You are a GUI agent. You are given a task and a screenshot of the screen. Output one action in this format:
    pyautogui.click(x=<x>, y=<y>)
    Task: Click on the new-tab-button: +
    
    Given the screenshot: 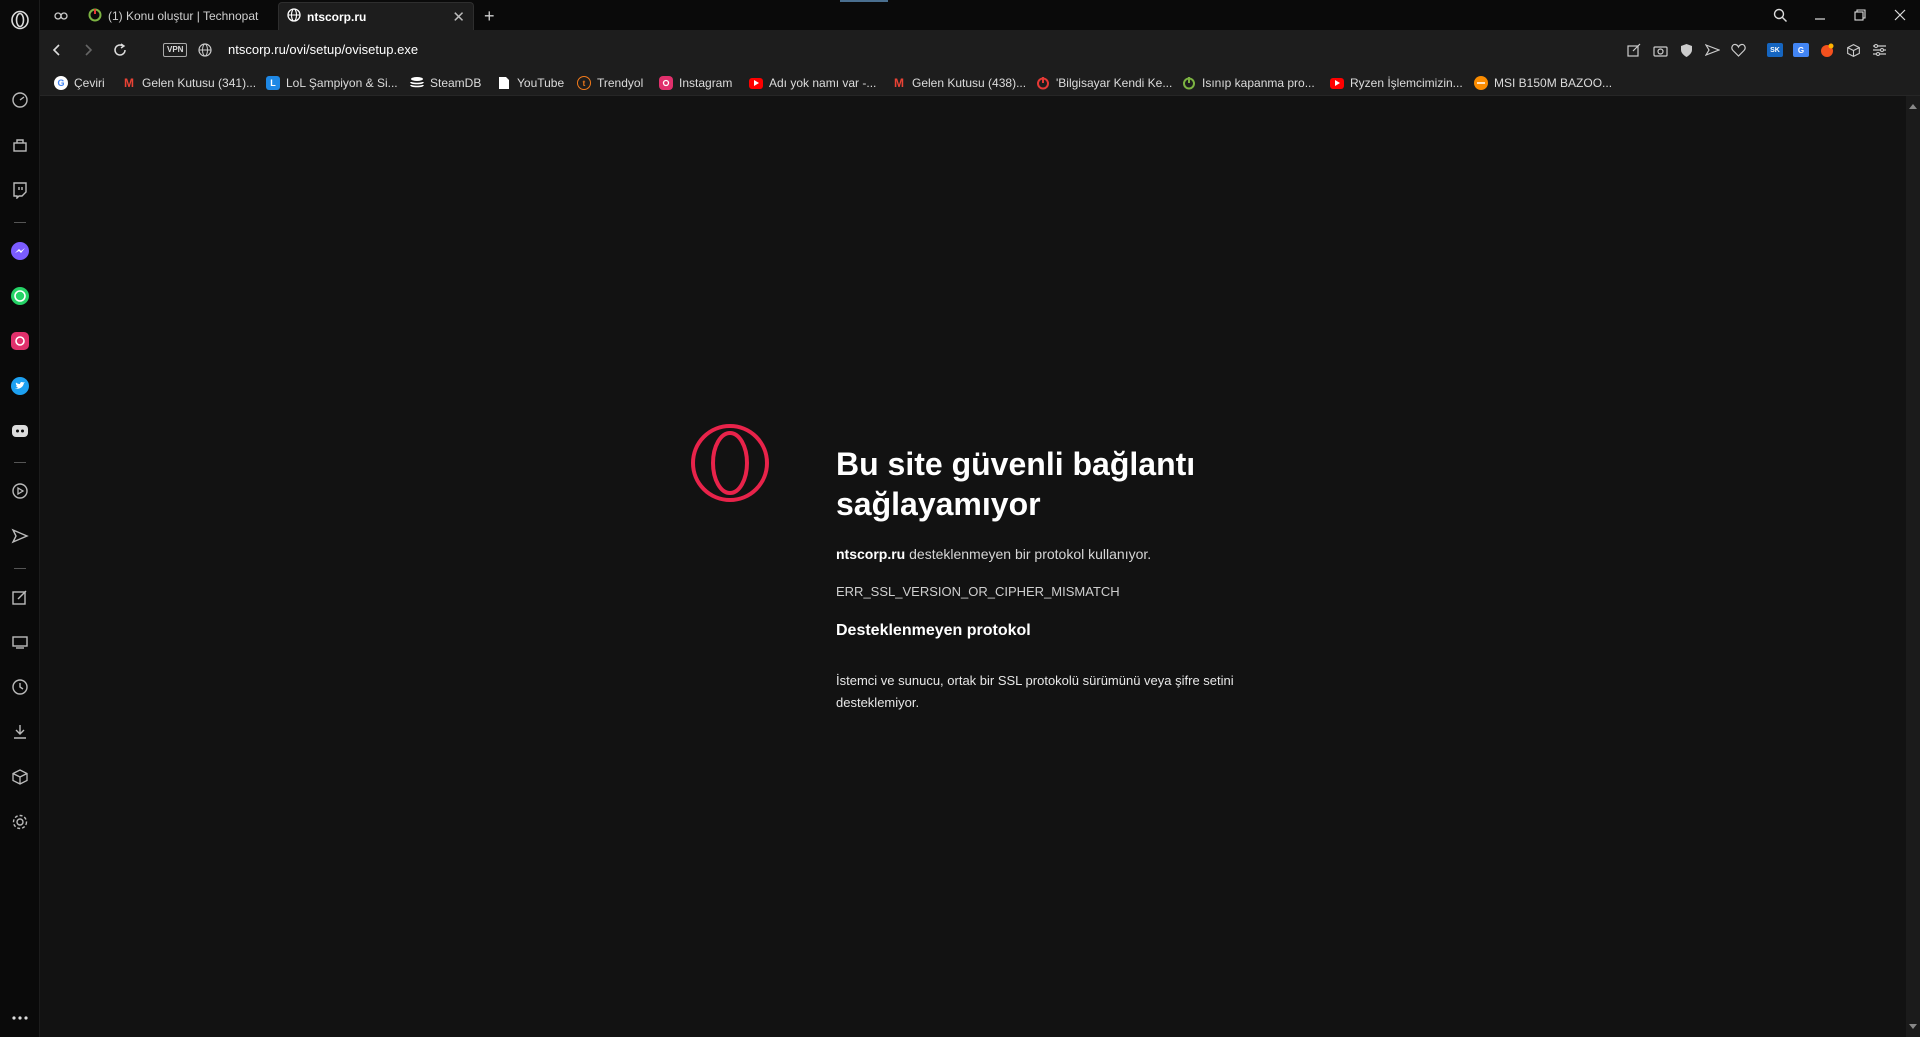 What is the action you would take?
    pyautogui.click(x=490, y=16)
    